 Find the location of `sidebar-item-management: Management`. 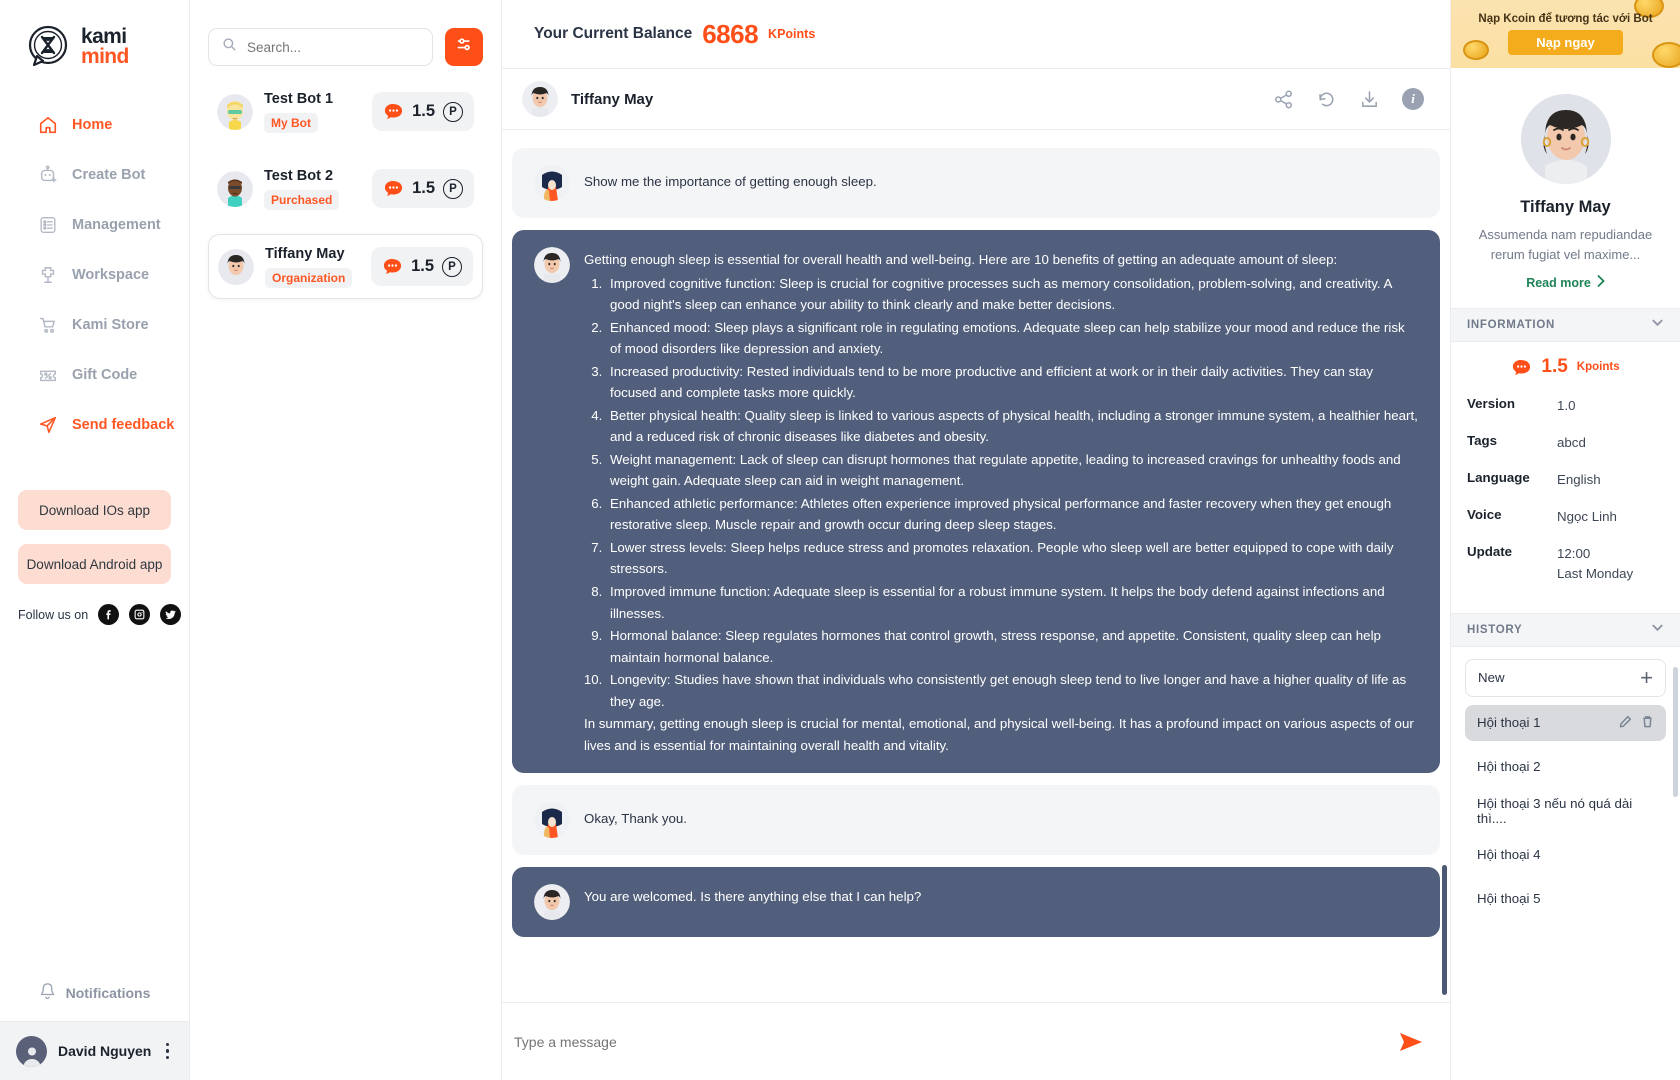

sidebar-item-management: Management is located at coordinates (94, 225).